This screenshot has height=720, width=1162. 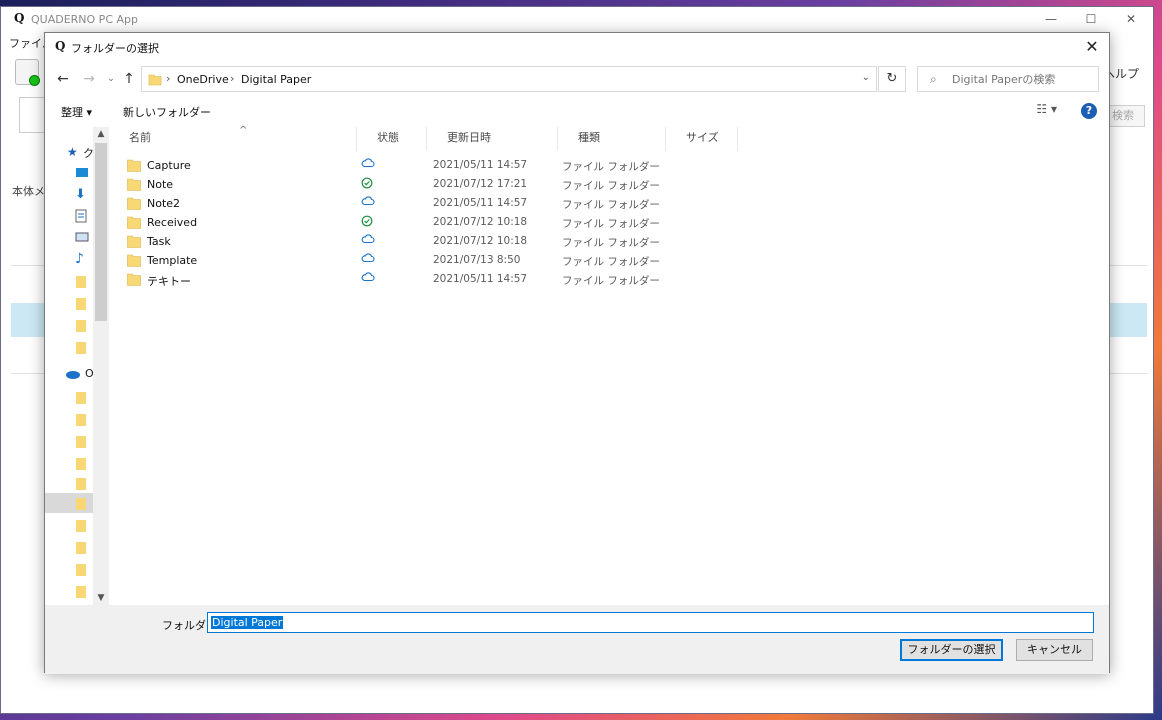 What do you see at coordinates (63, 79) in the screenshot?
I see `back-arrow-icon: ←` at bounding box center [63, 79].